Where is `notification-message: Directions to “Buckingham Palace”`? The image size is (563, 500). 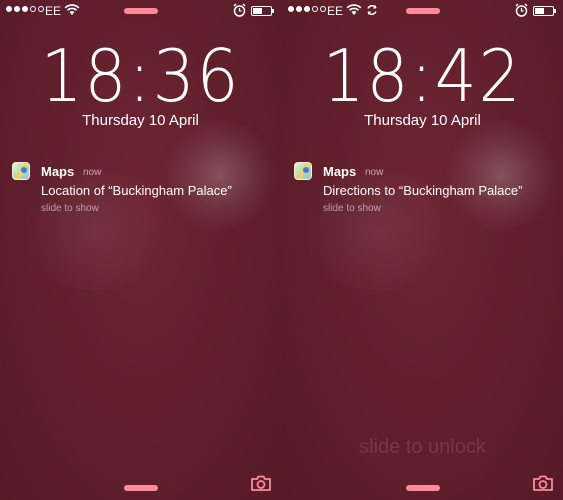 notification-message: Directions to “Buckingham Palace” is located at coordinates (423, 190).